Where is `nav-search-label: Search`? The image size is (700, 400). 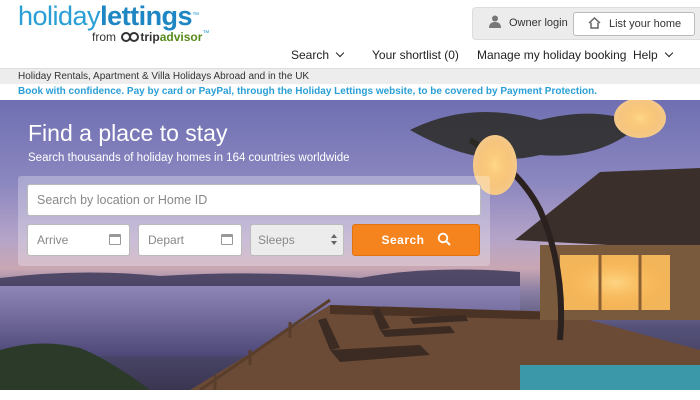 nav-search-label: Search is located at coordinates (310, 55).